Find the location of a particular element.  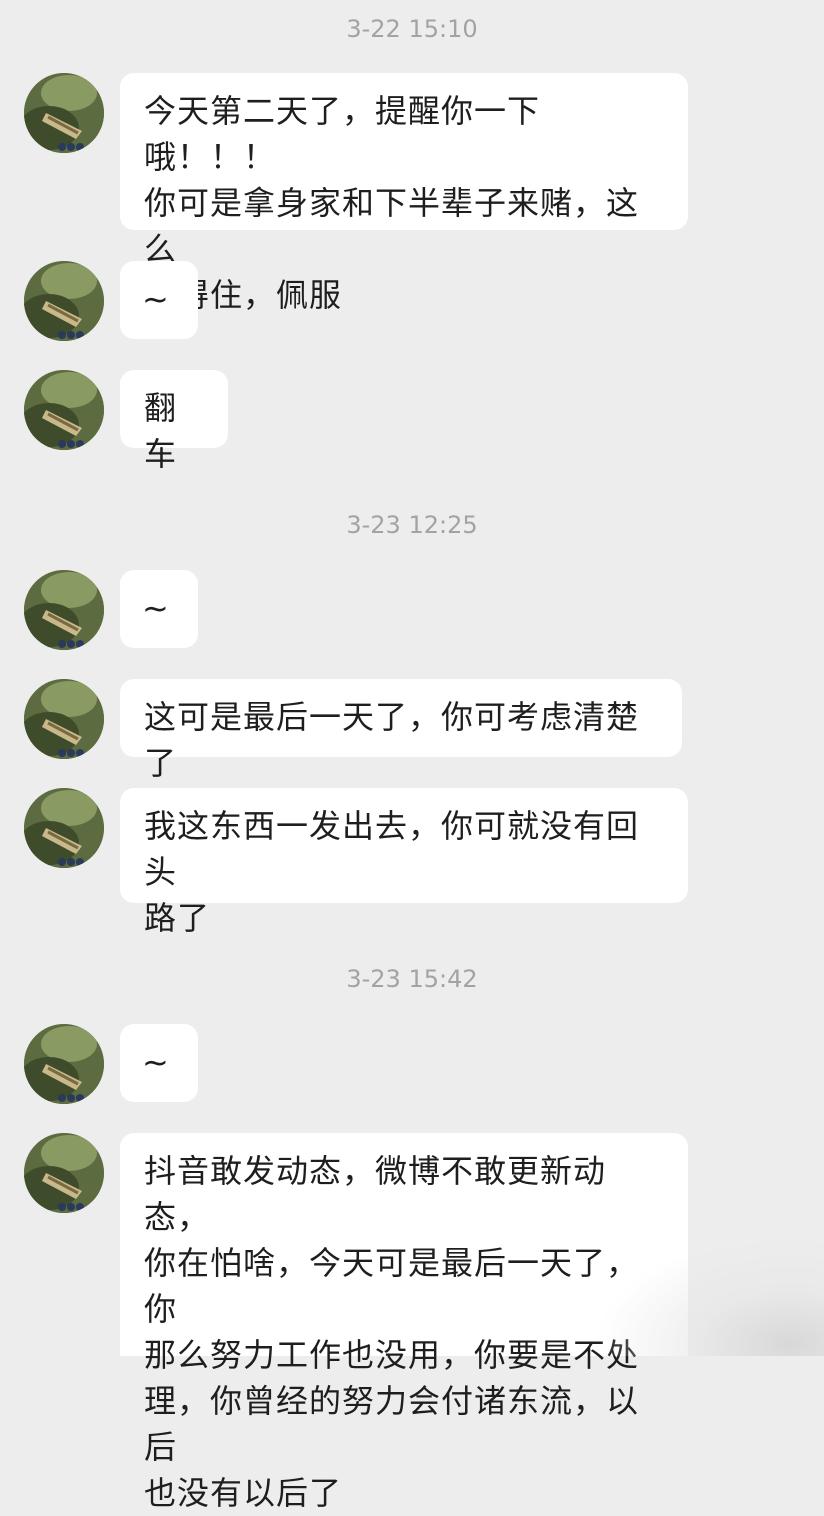

timestamp-1: 3-22 15:10 is located at coordinates (412, 29).